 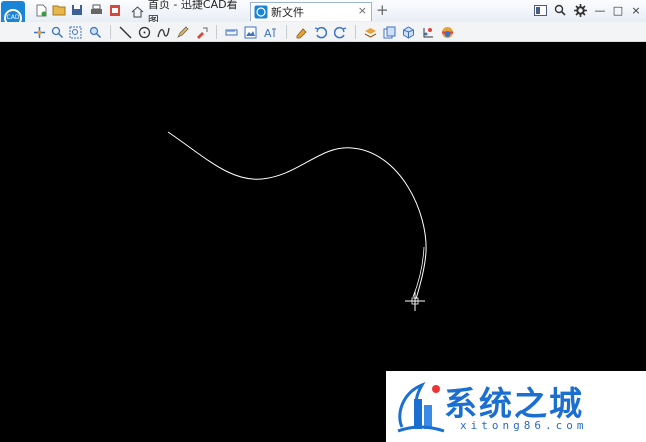 I want to click on maximize-button: □, so click(x=618, y=10).